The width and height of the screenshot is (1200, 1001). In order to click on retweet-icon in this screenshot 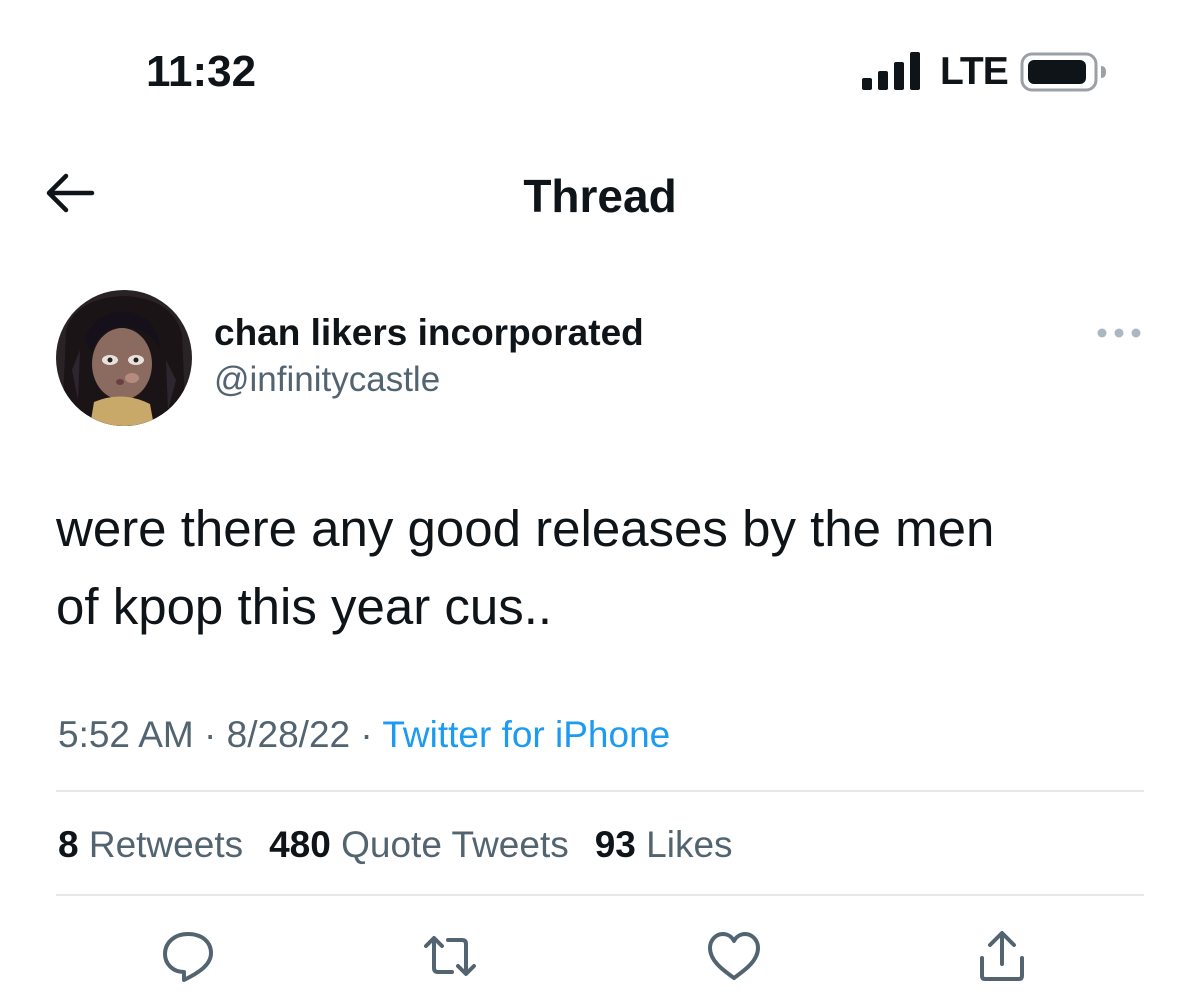, I will do `click(450, 956)`.